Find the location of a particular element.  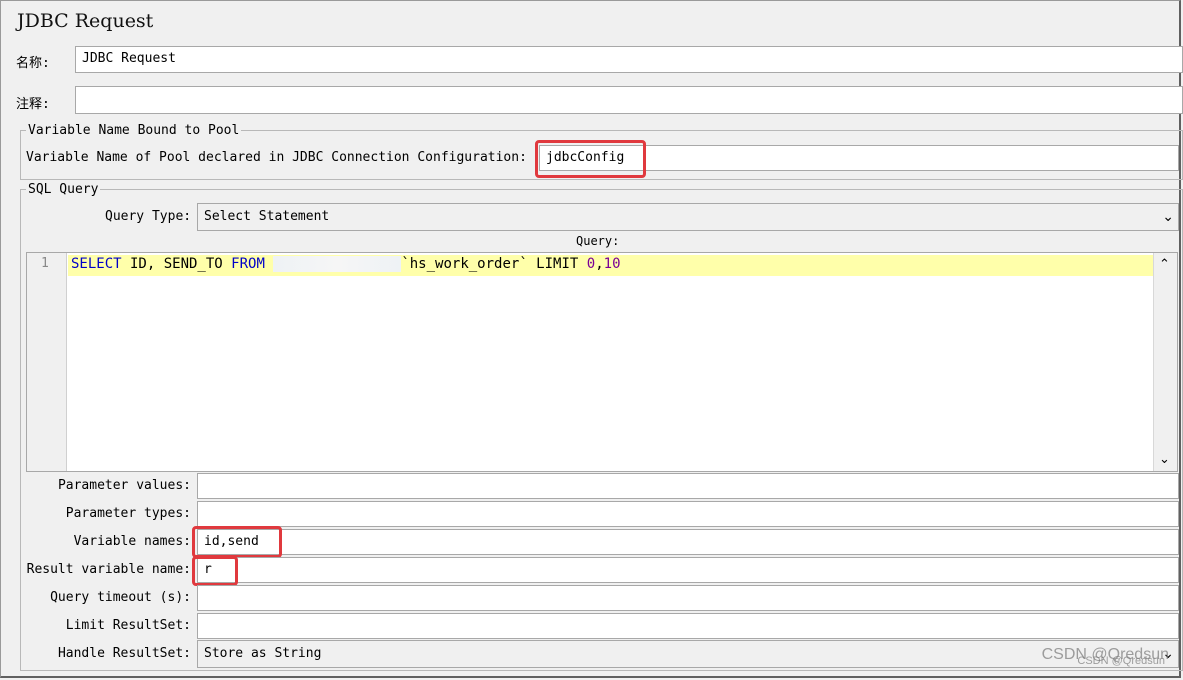

variable-names-input: id,send is located at coordinates (688, 542).